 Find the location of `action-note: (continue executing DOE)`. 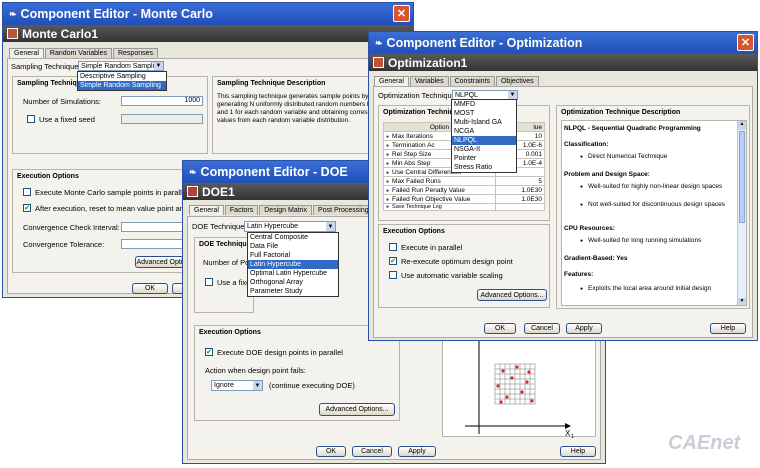

action-note: (continue executing DOE) is located at coordinates (312, 385).